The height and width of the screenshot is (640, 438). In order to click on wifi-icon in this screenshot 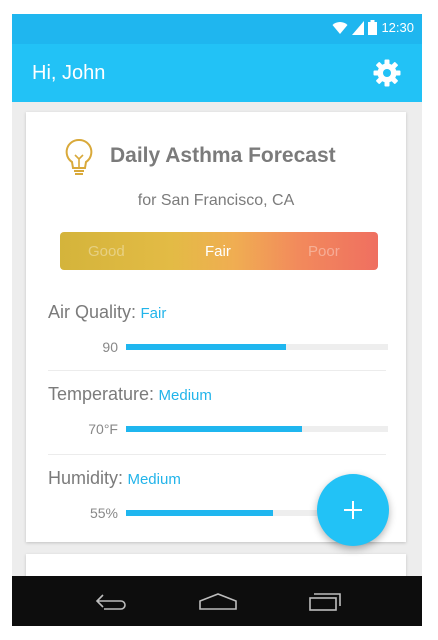, I will do `click(340, 27)`.